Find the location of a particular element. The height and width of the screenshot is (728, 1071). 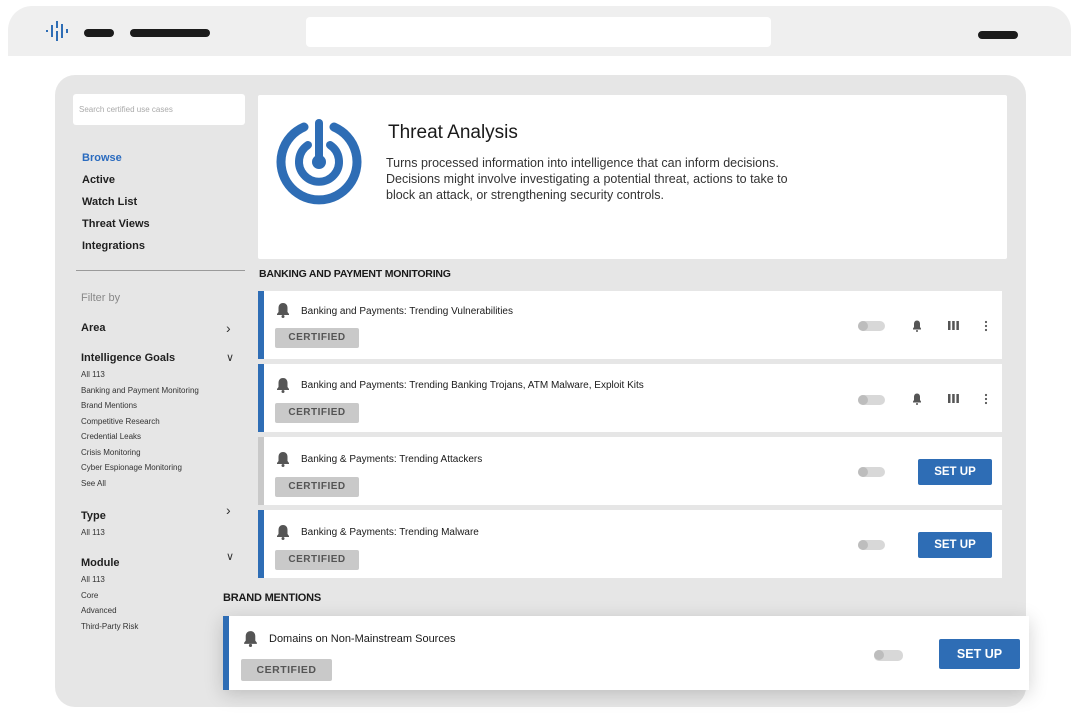

filter-option: Advanced is located at coordinates (109, 611).